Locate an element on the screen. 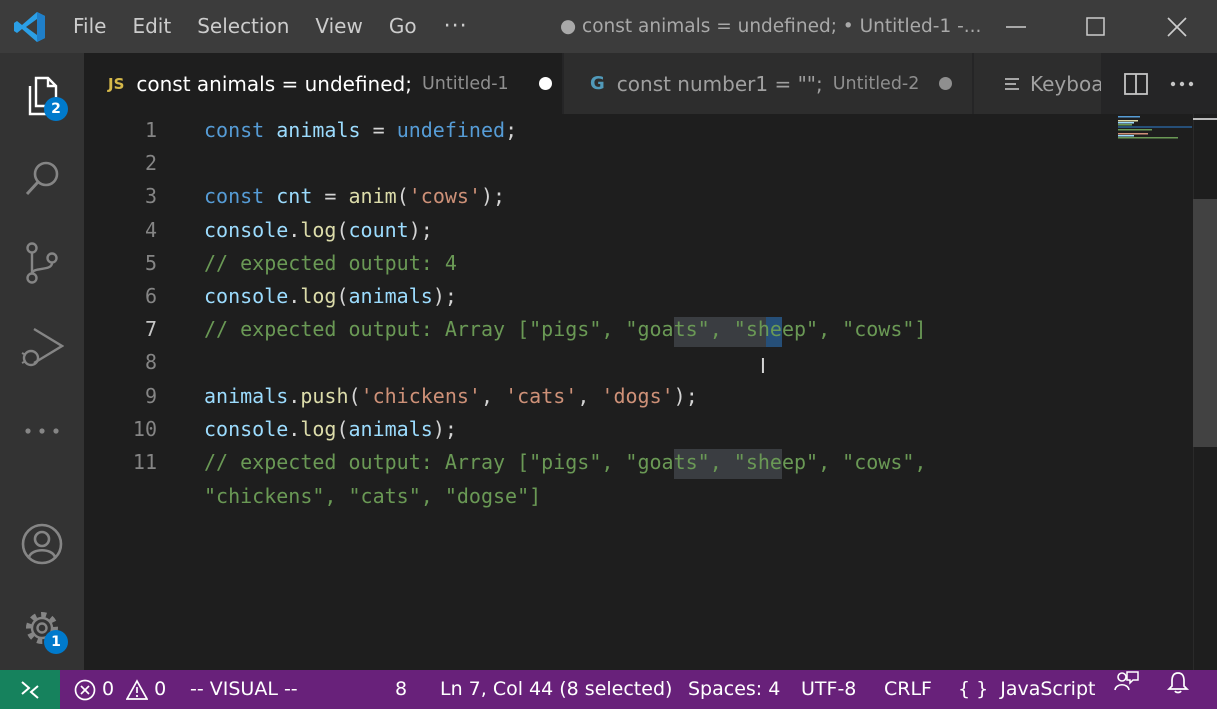 The height and width of the screenshot is (709, 1217). split-editor-icon is located at coordinates (1136, 84).